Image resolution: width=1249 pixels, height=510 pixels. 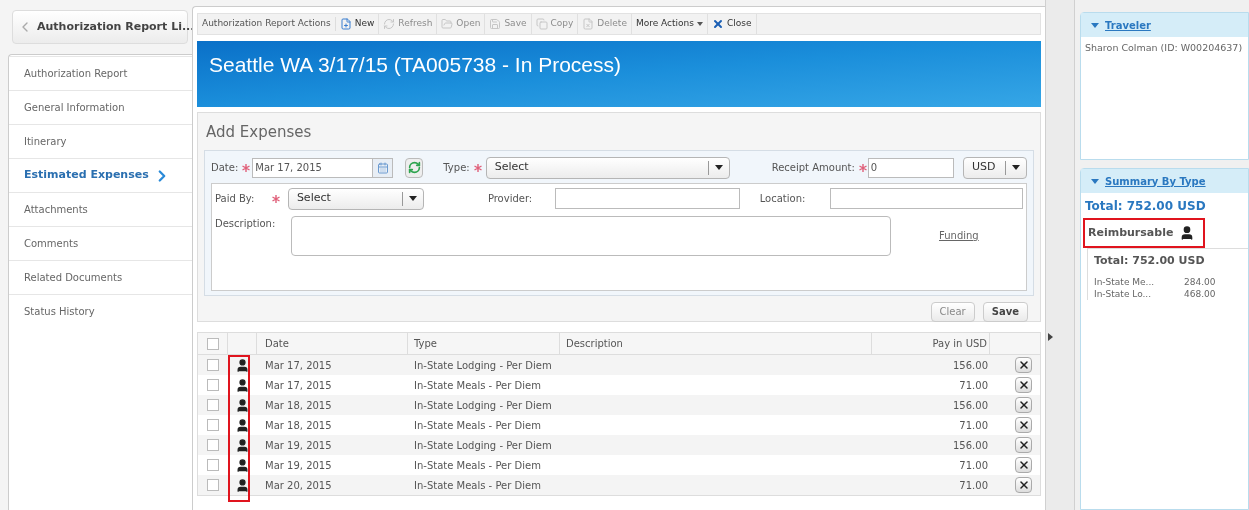 What do you see at coordinates (541, 24) in the screenshot?
I see `copy-icon` at bounding box center [541, 24].